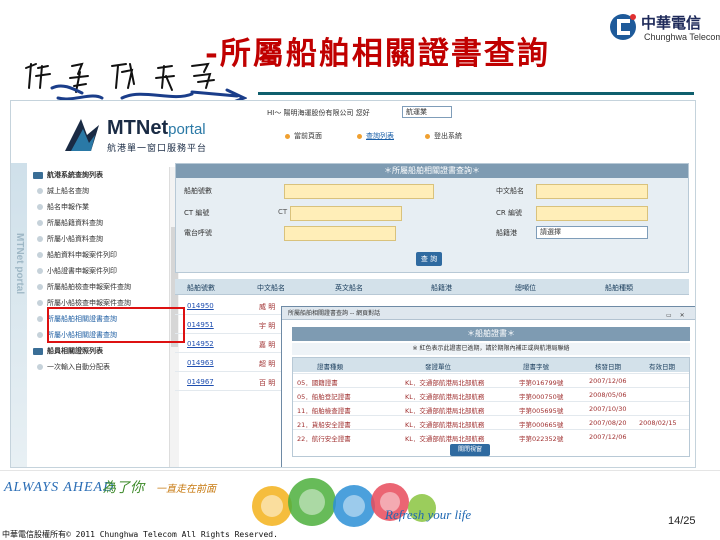  Describe the element at coordinates (608, 395) in the screenshot. I see `cert-issued: 2008/05/06` at that location.